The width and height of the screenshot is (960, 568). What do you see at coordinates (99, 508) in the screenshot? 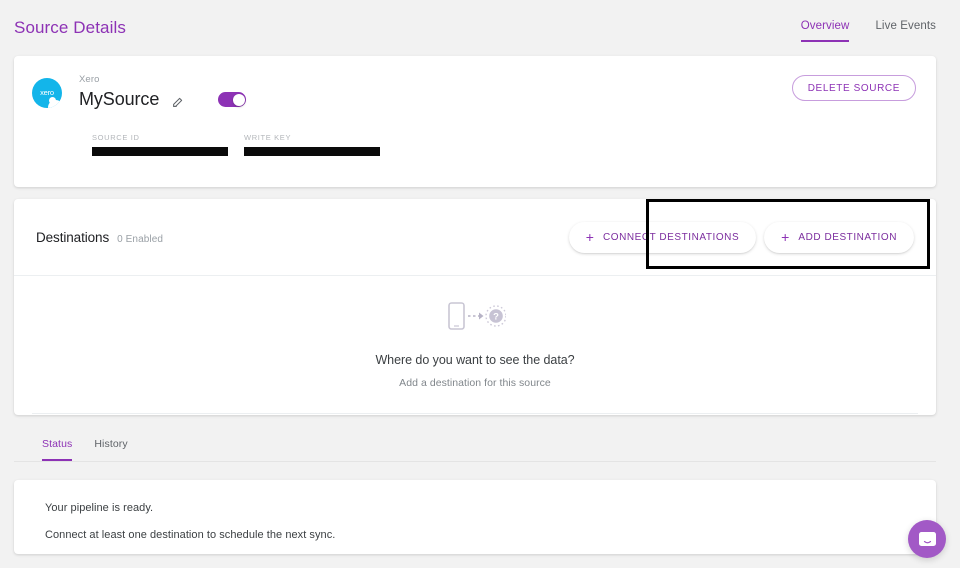
I see `status-line-primary: Your pipeline is ready.` at bounding box center [99, 508].